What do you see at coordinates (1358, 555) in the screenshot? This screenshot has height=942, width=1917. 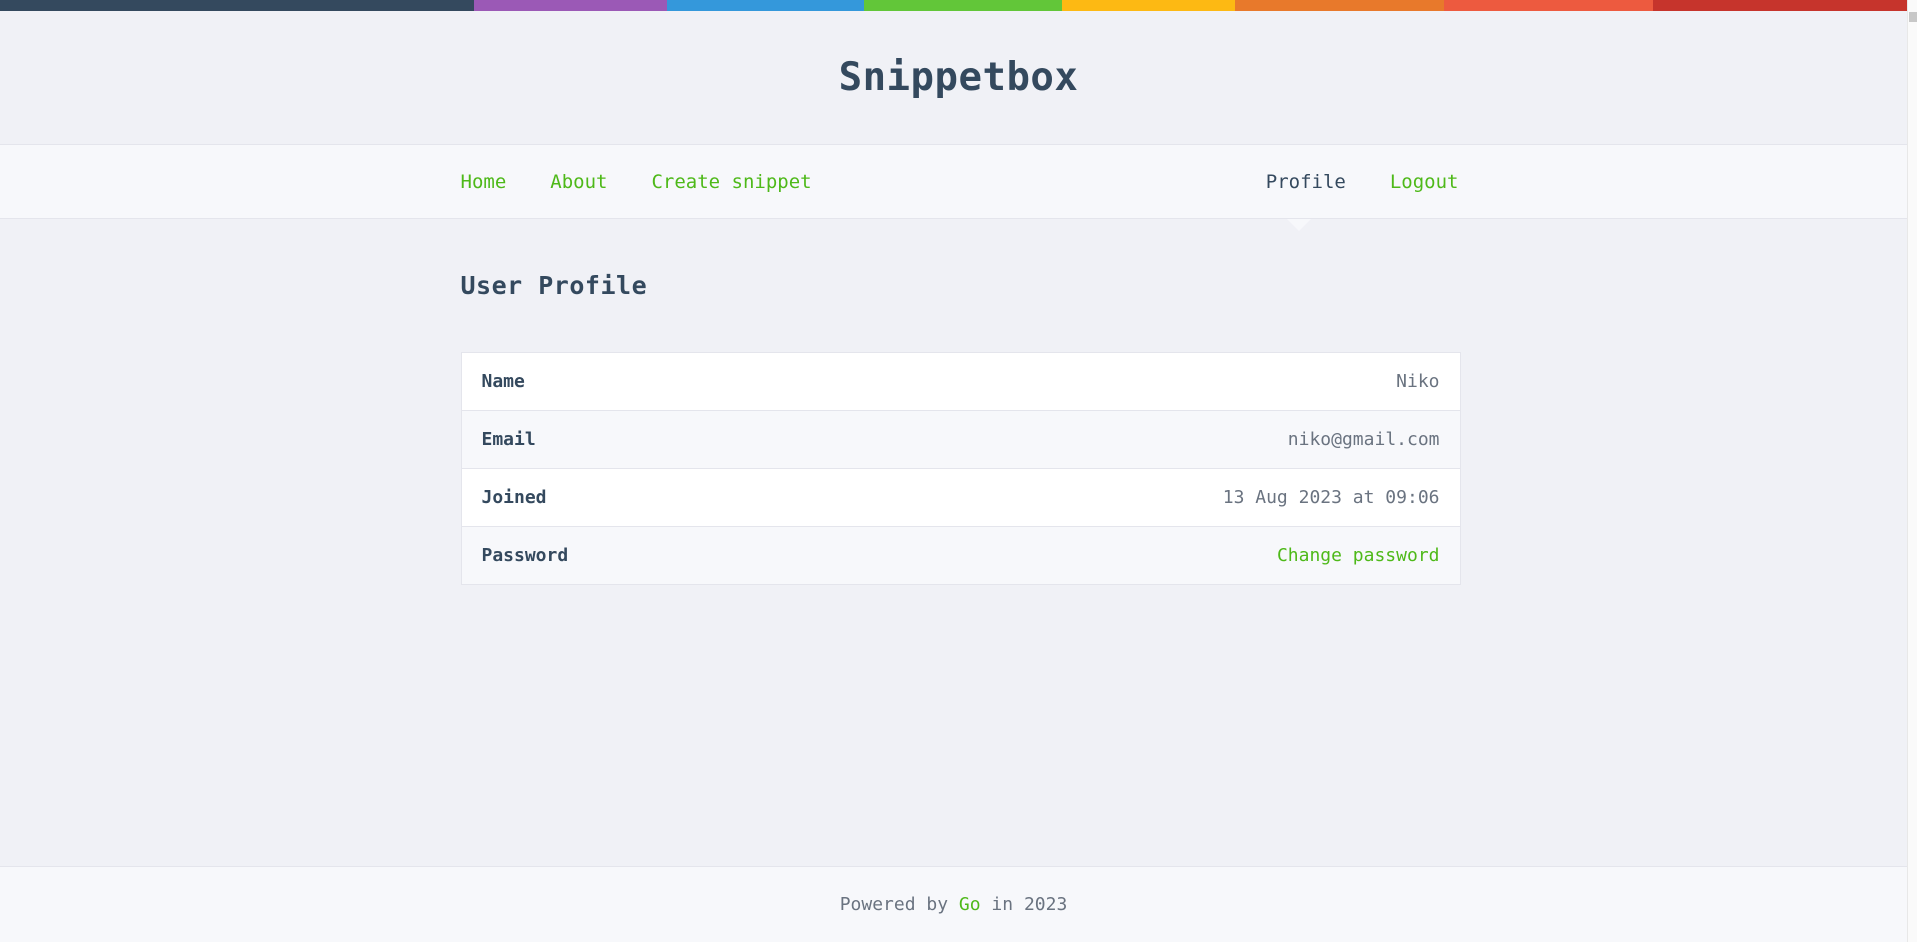 I see `change-password-link: Change password` at bounding box center [1358, 555].